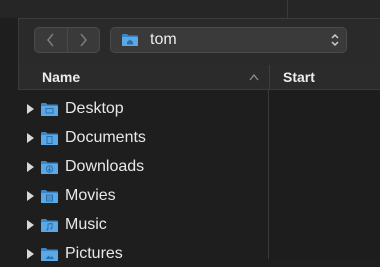  What do you see at coordinates (143, 223) in the screenshot?
I see `list-item-music: Music` at bounding box center [143, 223].